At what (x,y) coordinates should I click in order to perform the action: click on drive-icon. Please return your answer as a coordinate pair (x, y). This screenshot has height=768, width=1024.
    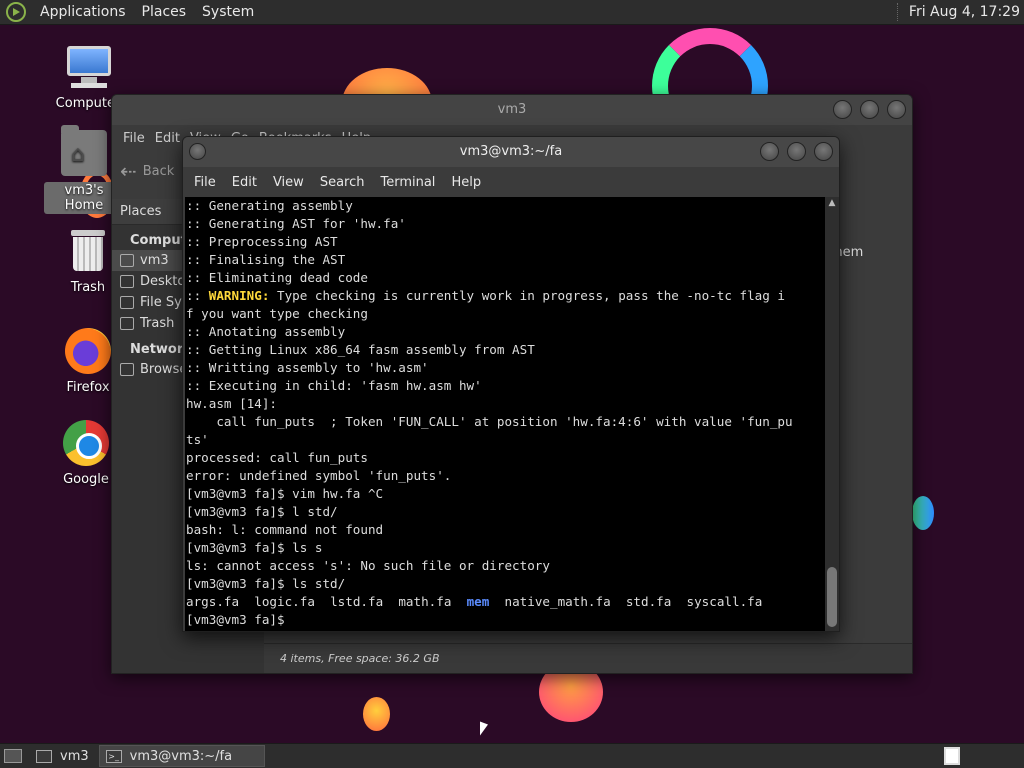
    Looking at the image, I should click on (127, 302).